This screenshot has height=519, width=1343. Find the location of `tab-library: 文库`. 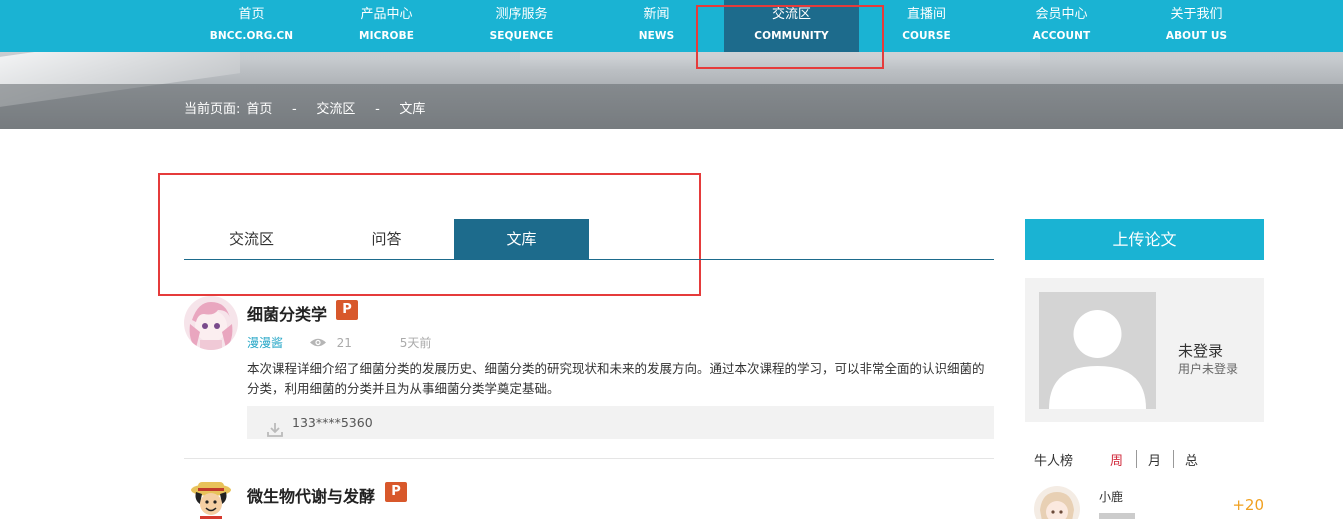

tab-library: 文库 is located at coordinates (521, 239).